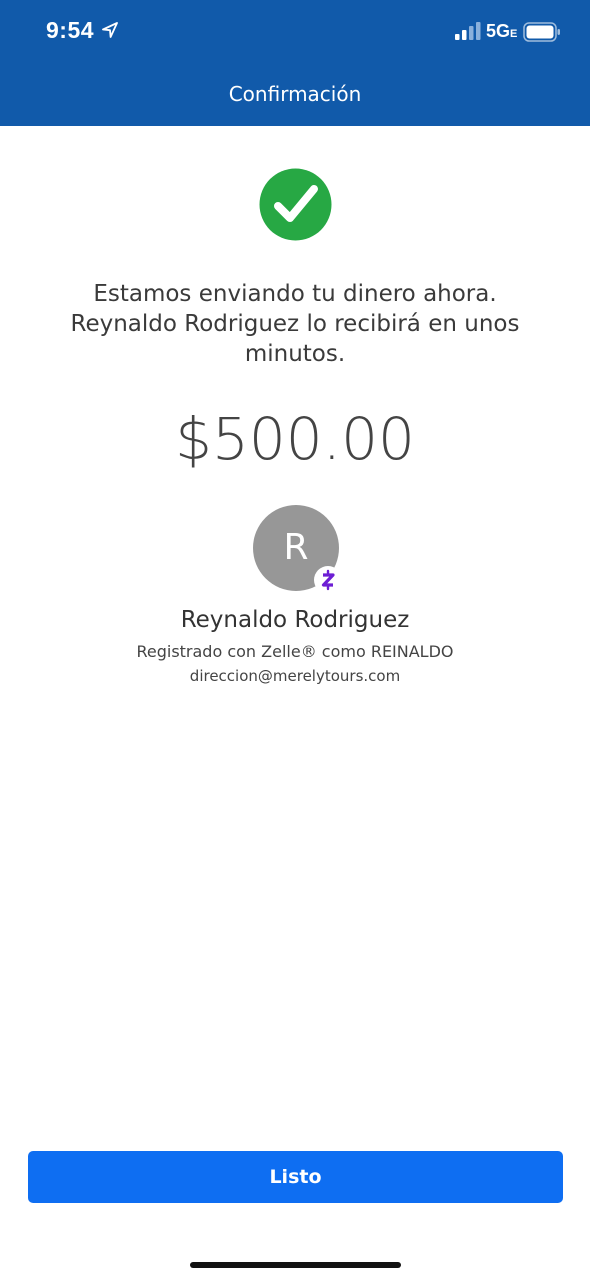 The image size is (590, 1280). What do you see at coordinates (295, 63) in the screenshot?
I see `app-header: 9:54 5GE Confirmación` at bounding box center [295, 63].